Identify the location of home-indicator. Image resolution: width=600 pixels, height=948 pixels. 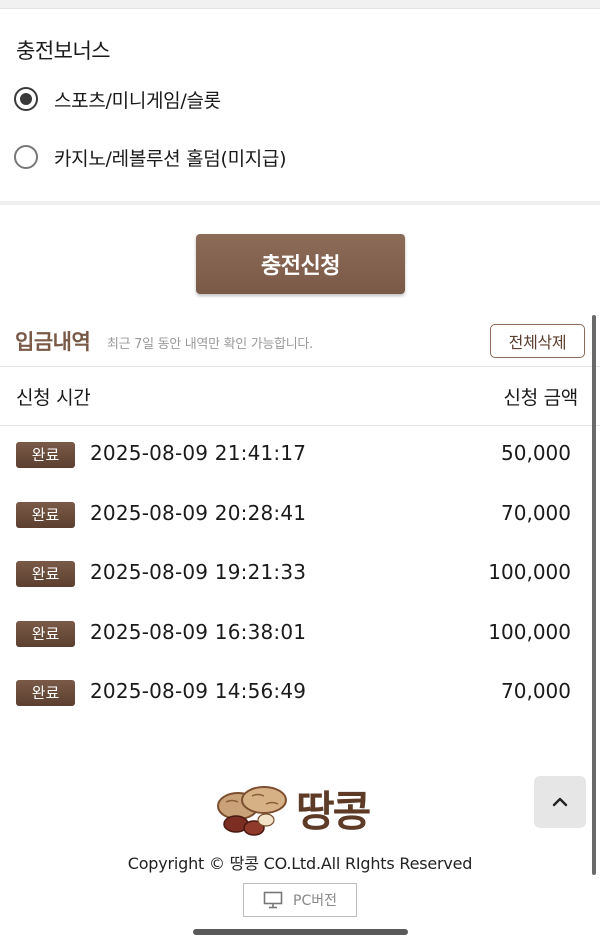
(300, 932).